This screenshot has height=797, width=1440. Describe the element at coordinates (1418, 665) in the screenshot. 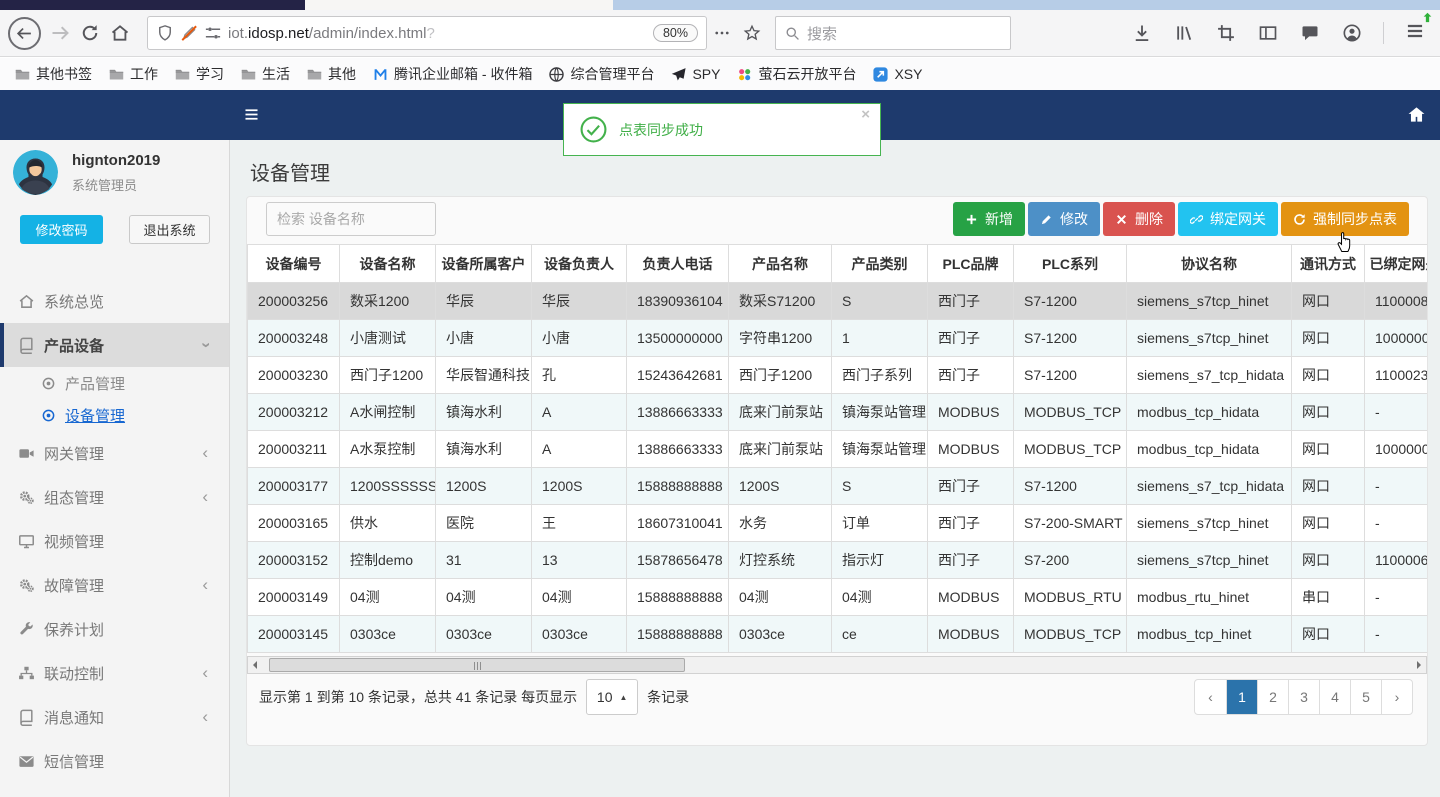

I see `scroll-right-arrow-icon` at that location.